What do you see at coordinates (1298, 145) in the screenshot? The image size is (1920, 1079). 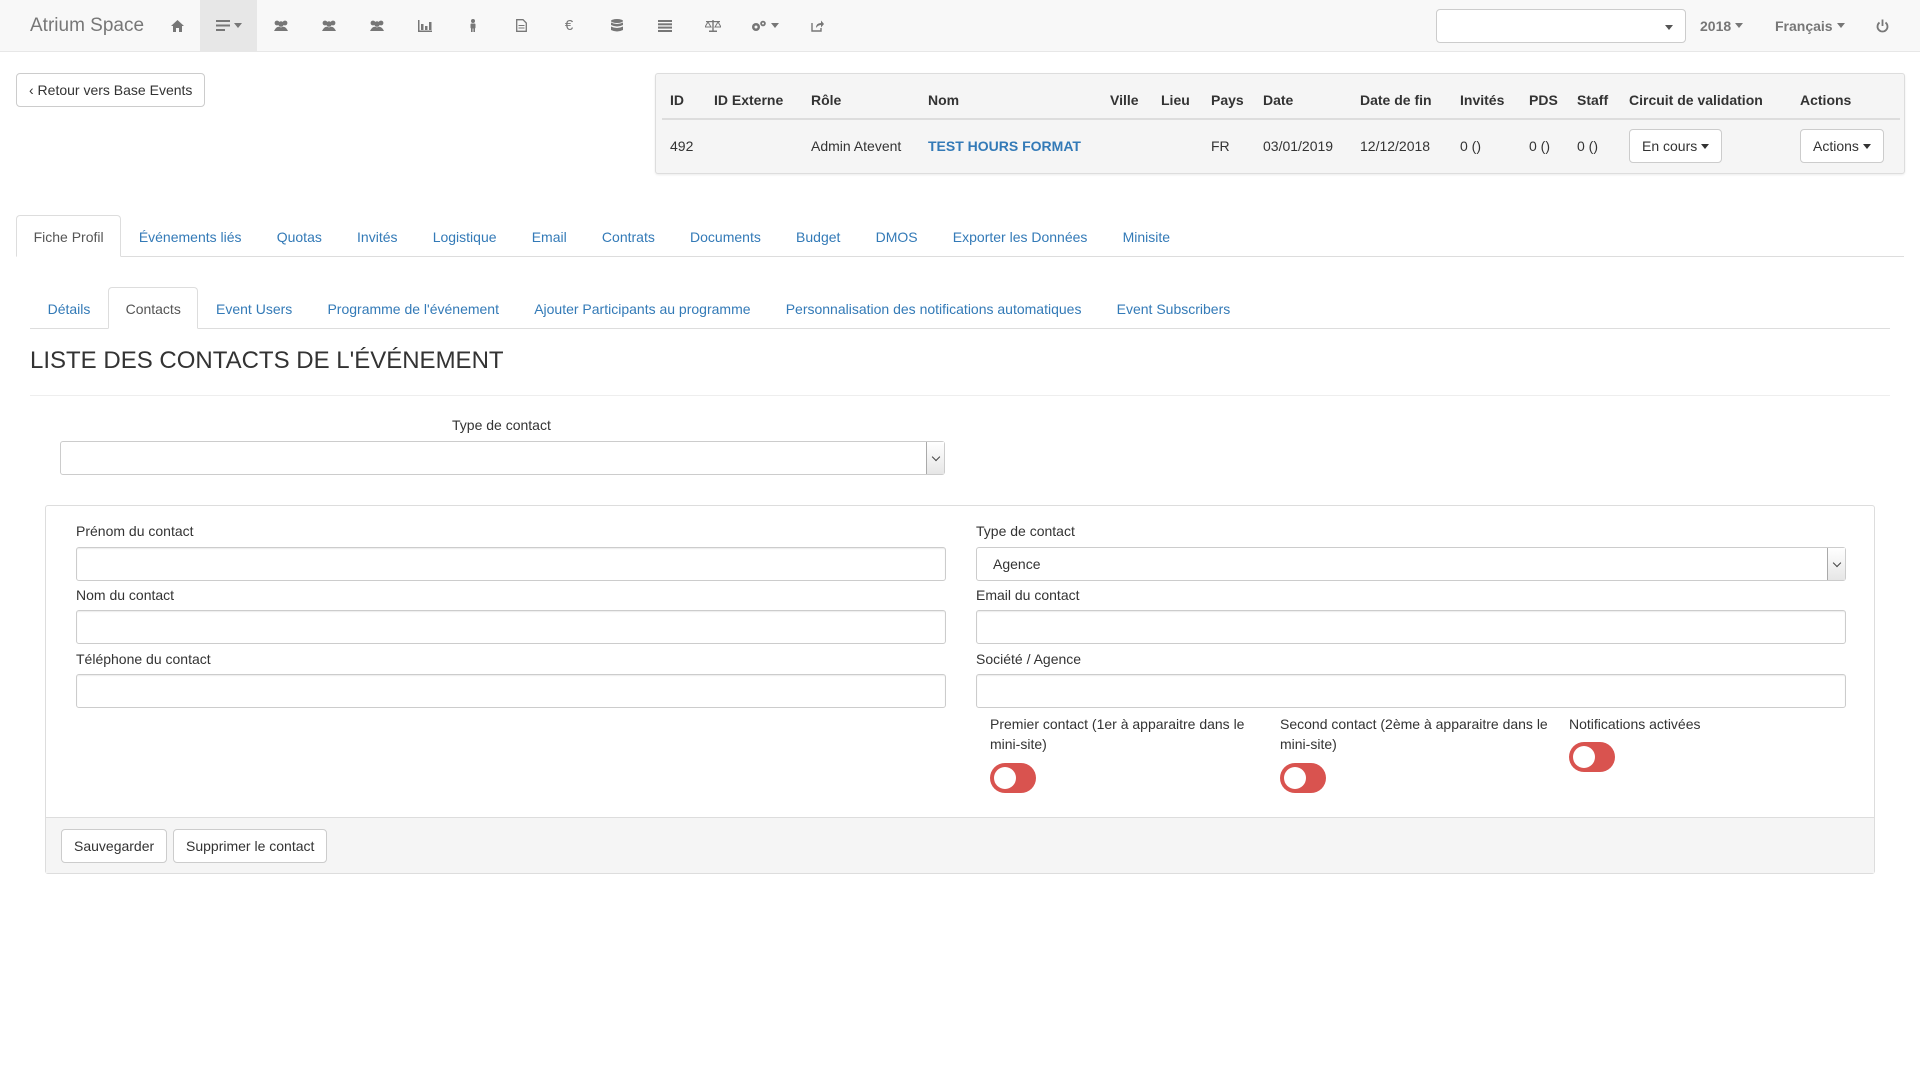 I see `cell-date: 03/01/2019` at bounding box center [1298, 145].